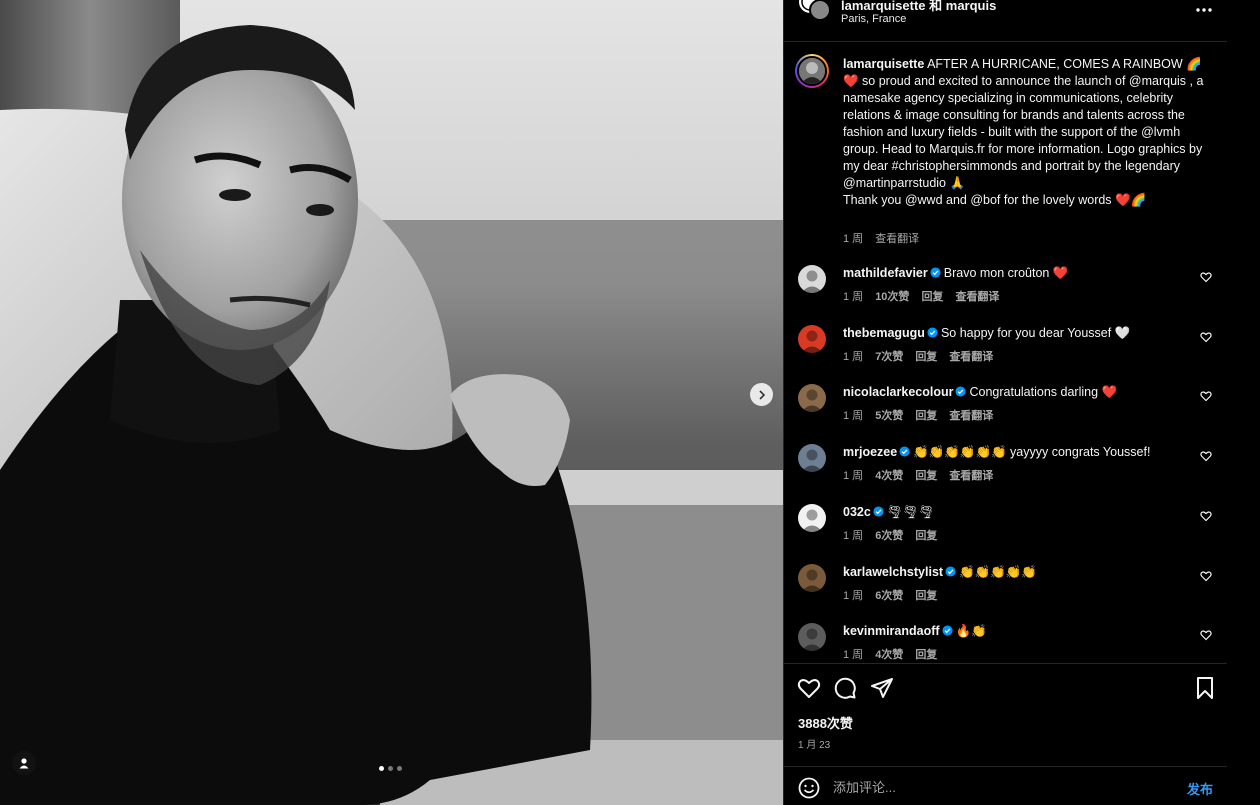 This screenshot has height=805, width=1260. I want to click on more-options-icon, so click(1204, 10).